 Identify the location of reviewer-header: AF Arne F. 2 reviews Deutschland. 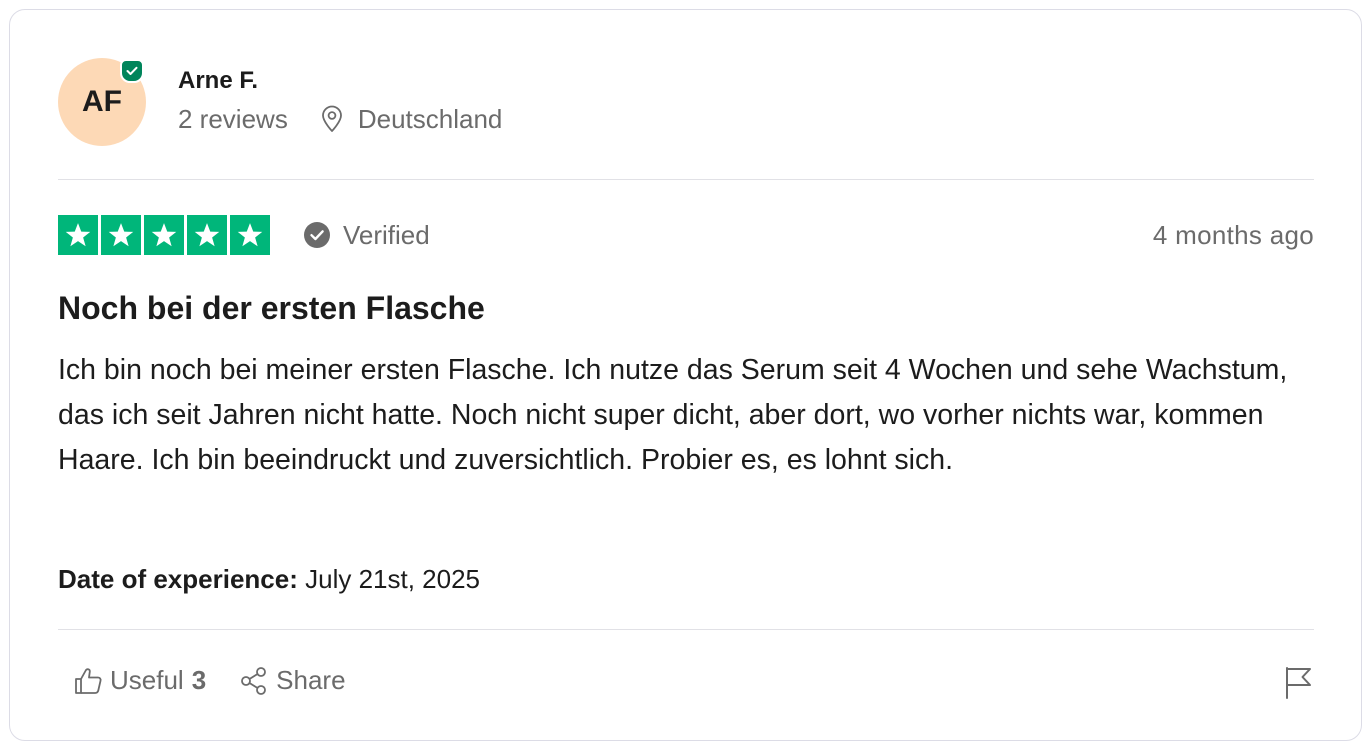
(280, 102).